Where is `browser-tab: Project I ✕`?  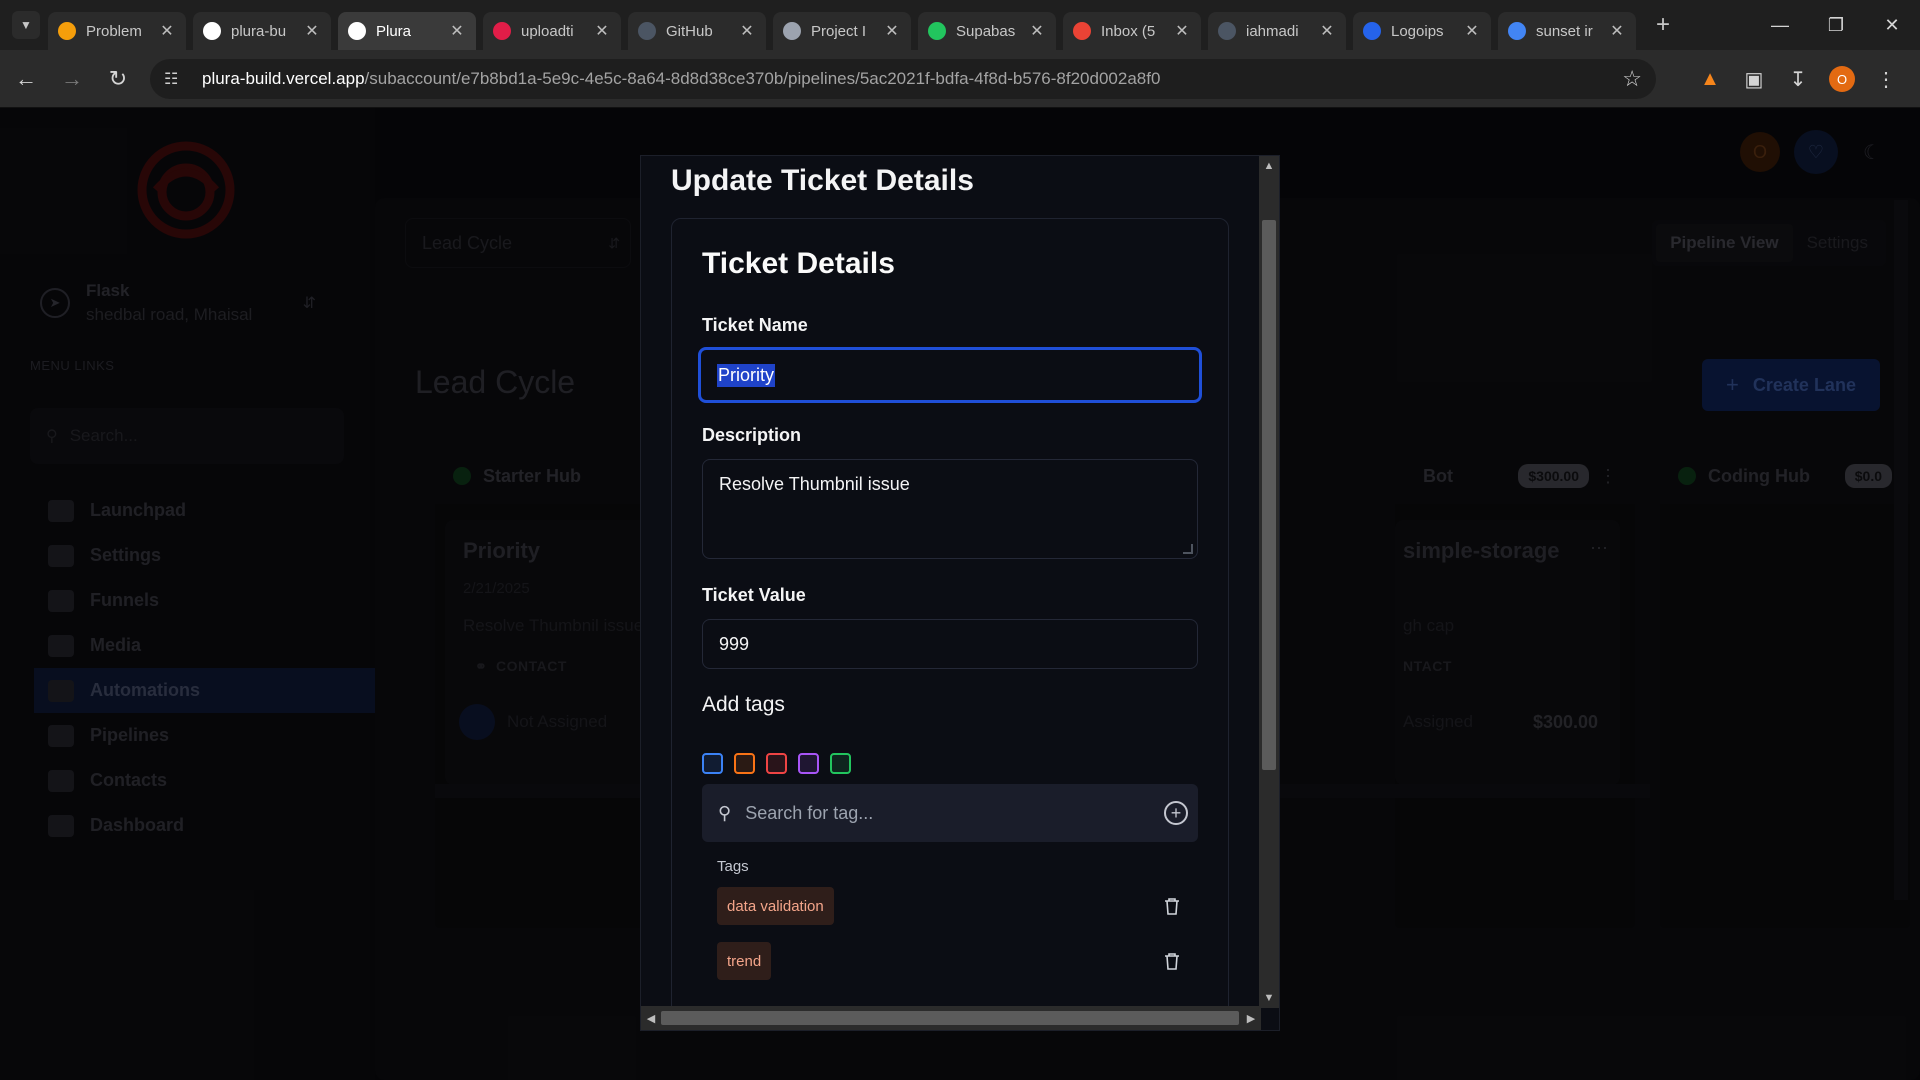
browser-tab: Project I ✕ is located at coordinates (842, 31).